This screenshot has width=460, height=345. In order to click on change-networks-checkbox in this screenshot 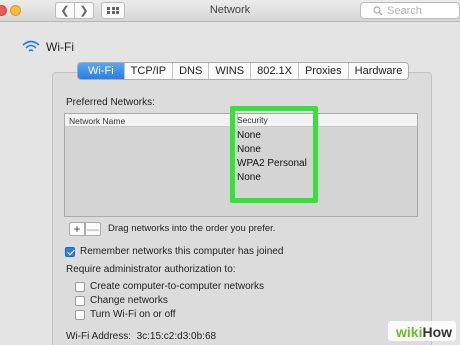, I will do `click(80, 300)`.